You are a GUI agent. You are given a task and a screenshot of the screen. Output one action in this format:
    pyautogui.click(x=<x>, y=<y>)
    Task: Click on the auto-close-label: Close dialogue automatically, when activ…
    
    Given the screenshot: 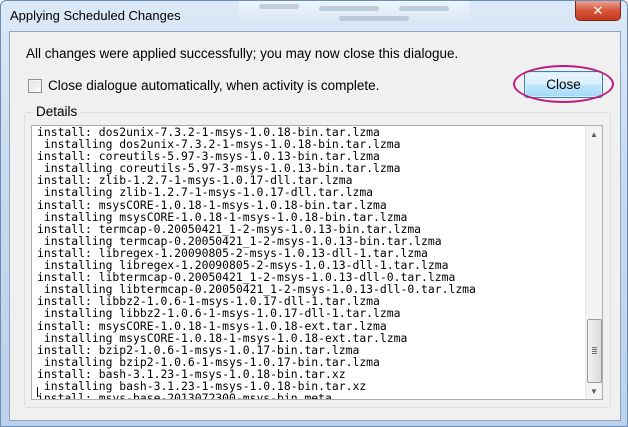 What is the action you would take?
    pyautogui.click(x=213, y=85)
    